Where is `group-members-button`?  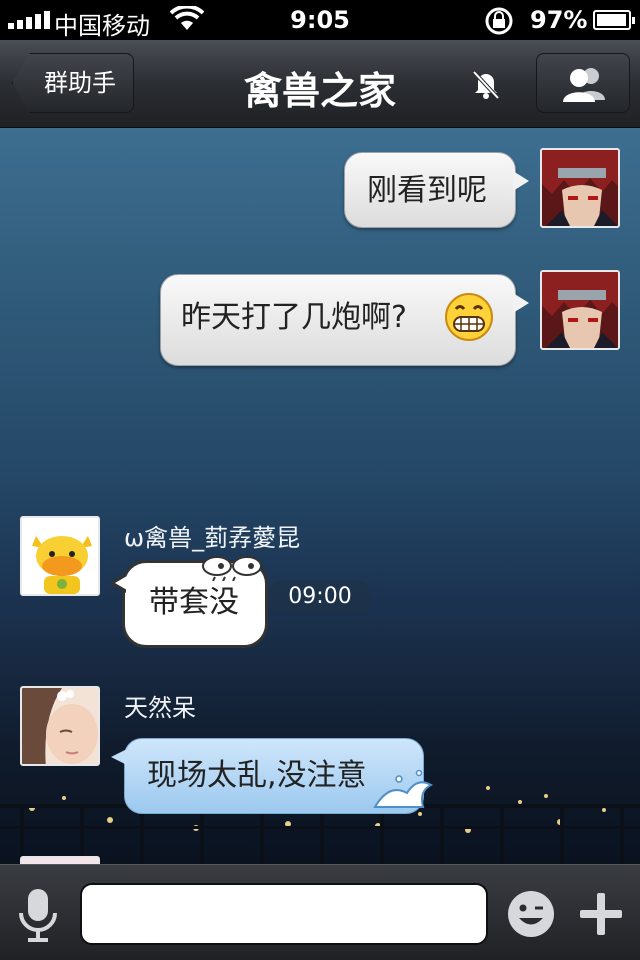
group-members-button is located at coordinates (583, 83).